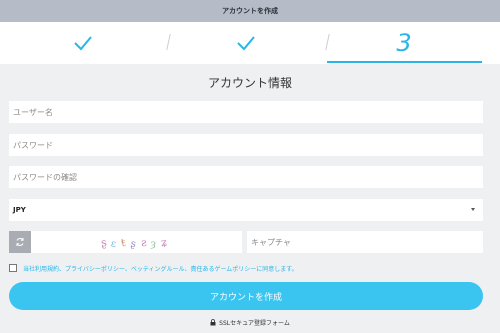  I want to click on window-title: アカウントを作成, so click(250, 11).